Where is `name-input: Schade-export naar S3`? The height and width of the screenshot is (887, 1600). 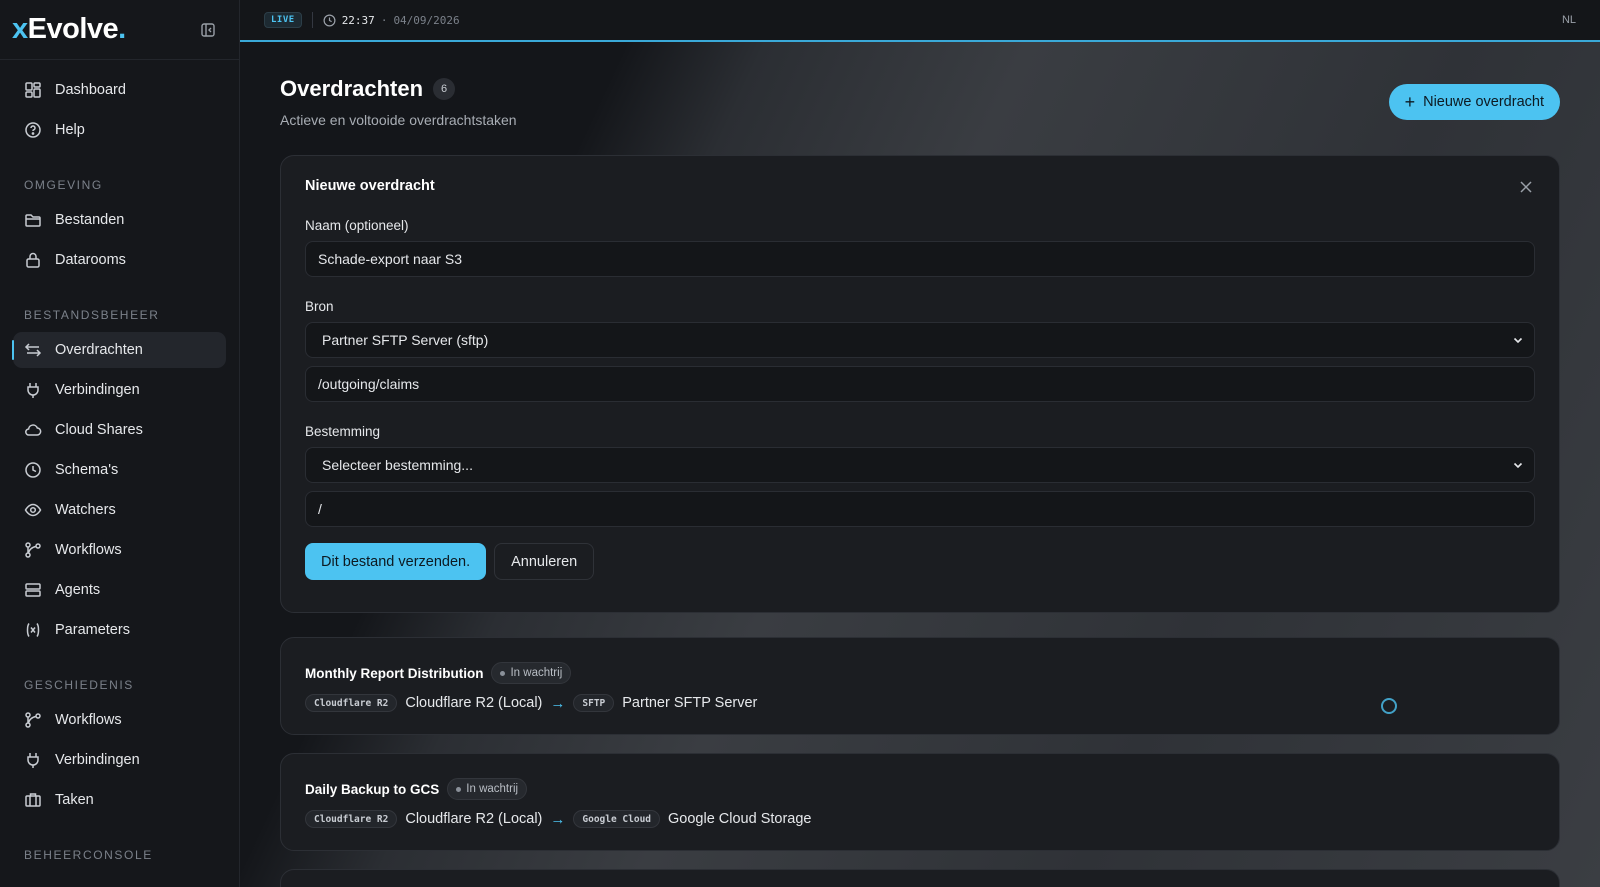 name-input: Schade-export naar S3 is located at coordinates (920, 259).